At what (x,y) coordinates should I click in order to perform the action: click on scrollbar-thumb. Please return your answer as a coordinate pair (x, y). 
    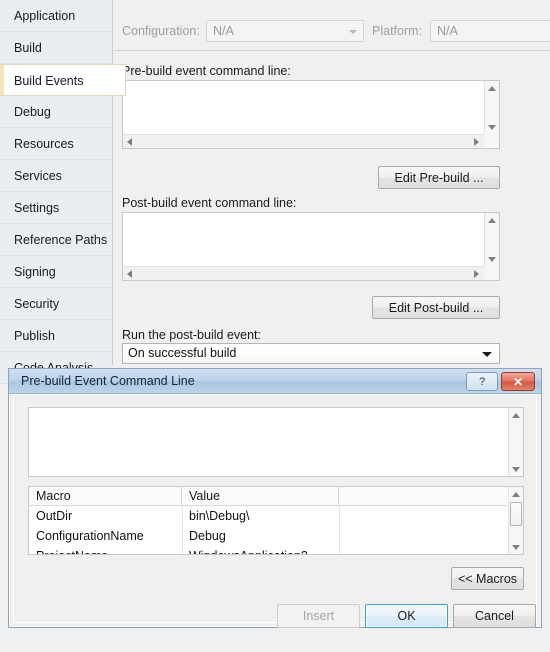
    Looking at the image, I should click on (516, 514).